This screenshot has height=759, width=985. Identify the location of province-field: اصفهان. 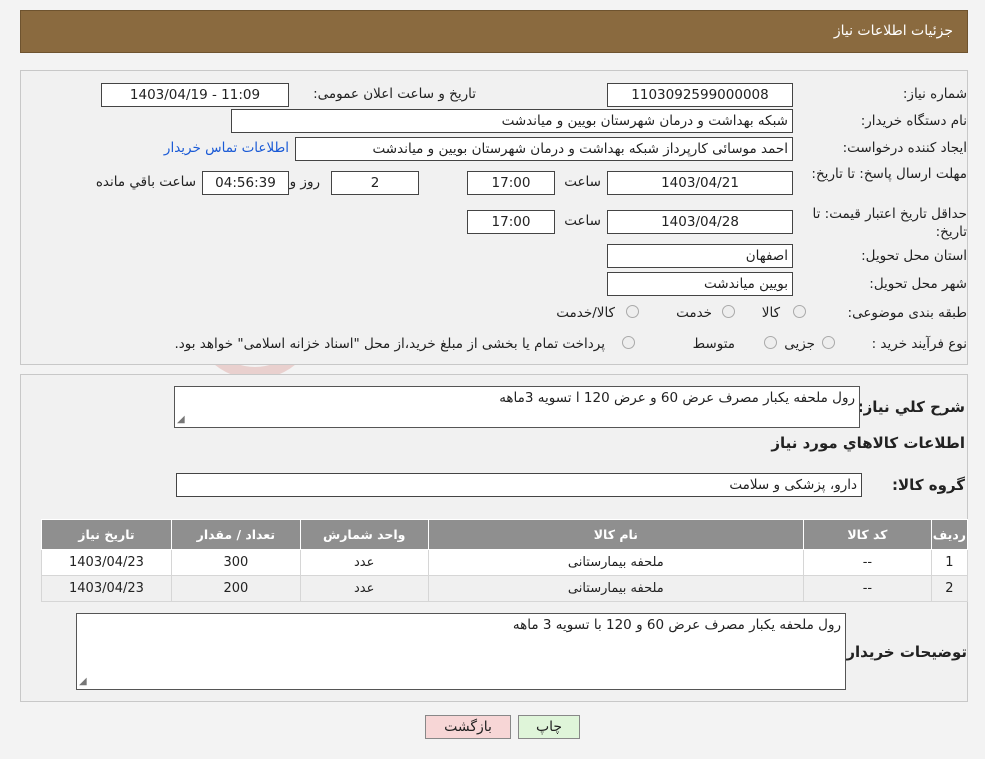
(700, 256).